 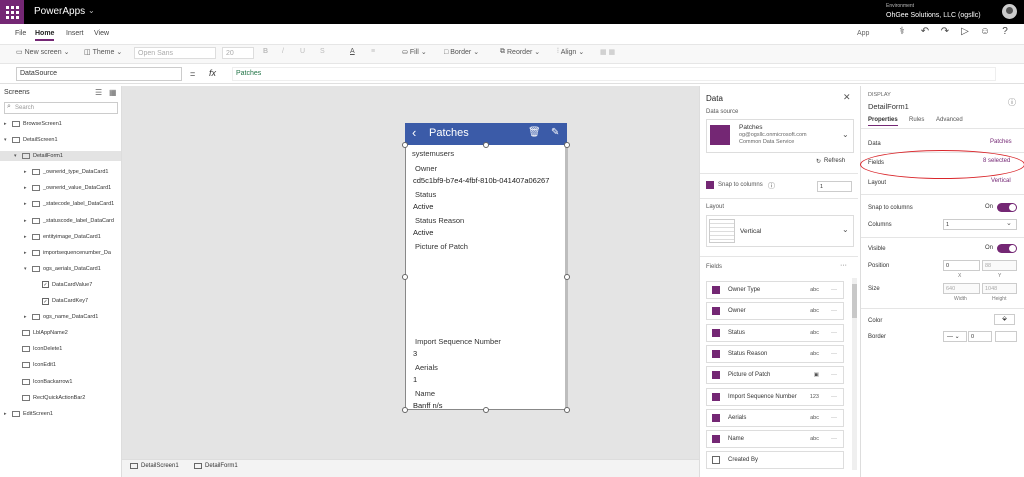 What do you see at coordinates (415, 353) in the screenshot?
I see `field-value-import-seq: 3` at bounding box center [415, 353].